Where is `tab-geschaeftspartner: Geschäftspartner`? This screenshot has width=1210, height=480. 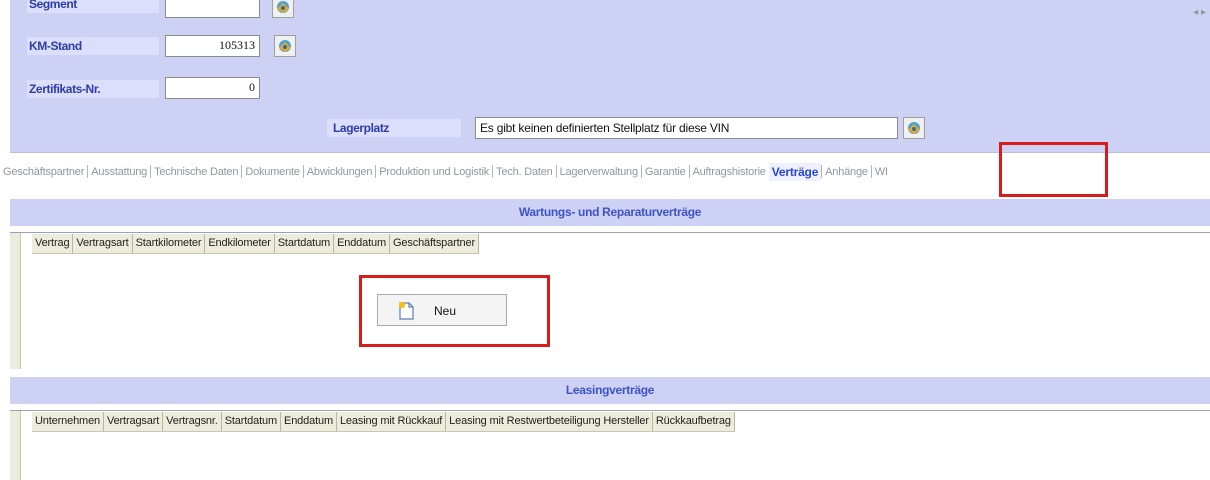
tab-geschaeftspartner: Geschäftspartner is located at coordinates (43, 172).